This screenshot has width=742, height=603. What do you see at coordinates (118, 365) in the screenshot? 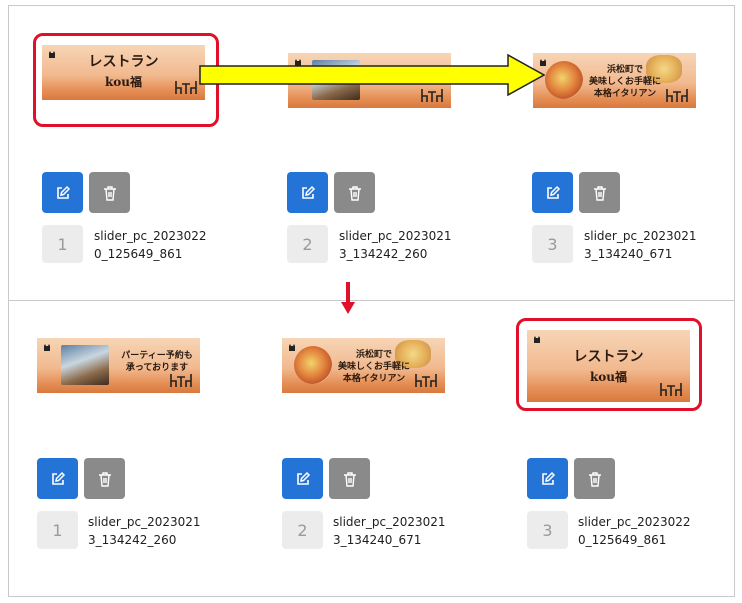
I see `slider-image-party: パーティー予約も 承っております` at bounding box center [118, 365].